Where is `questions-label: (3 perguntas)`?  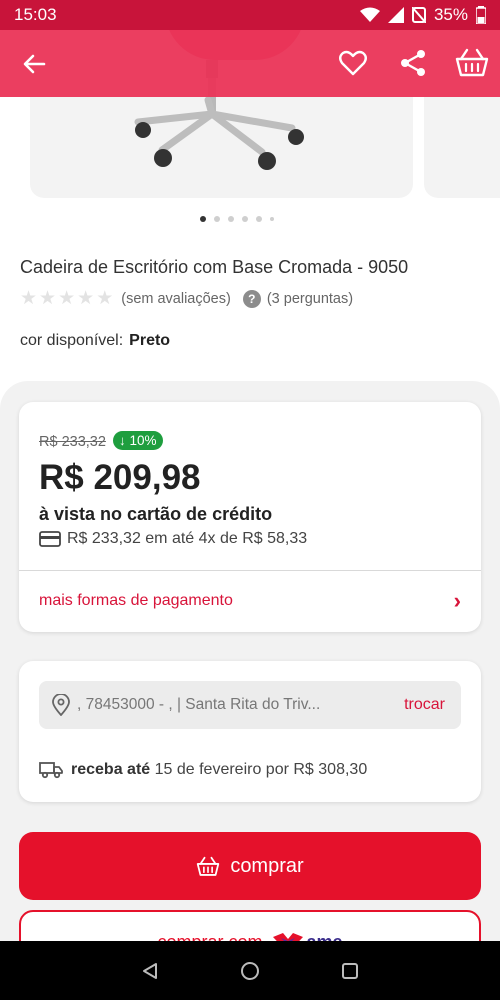 questions-label: (3 perguntas) is located at coordinates (310, 299).